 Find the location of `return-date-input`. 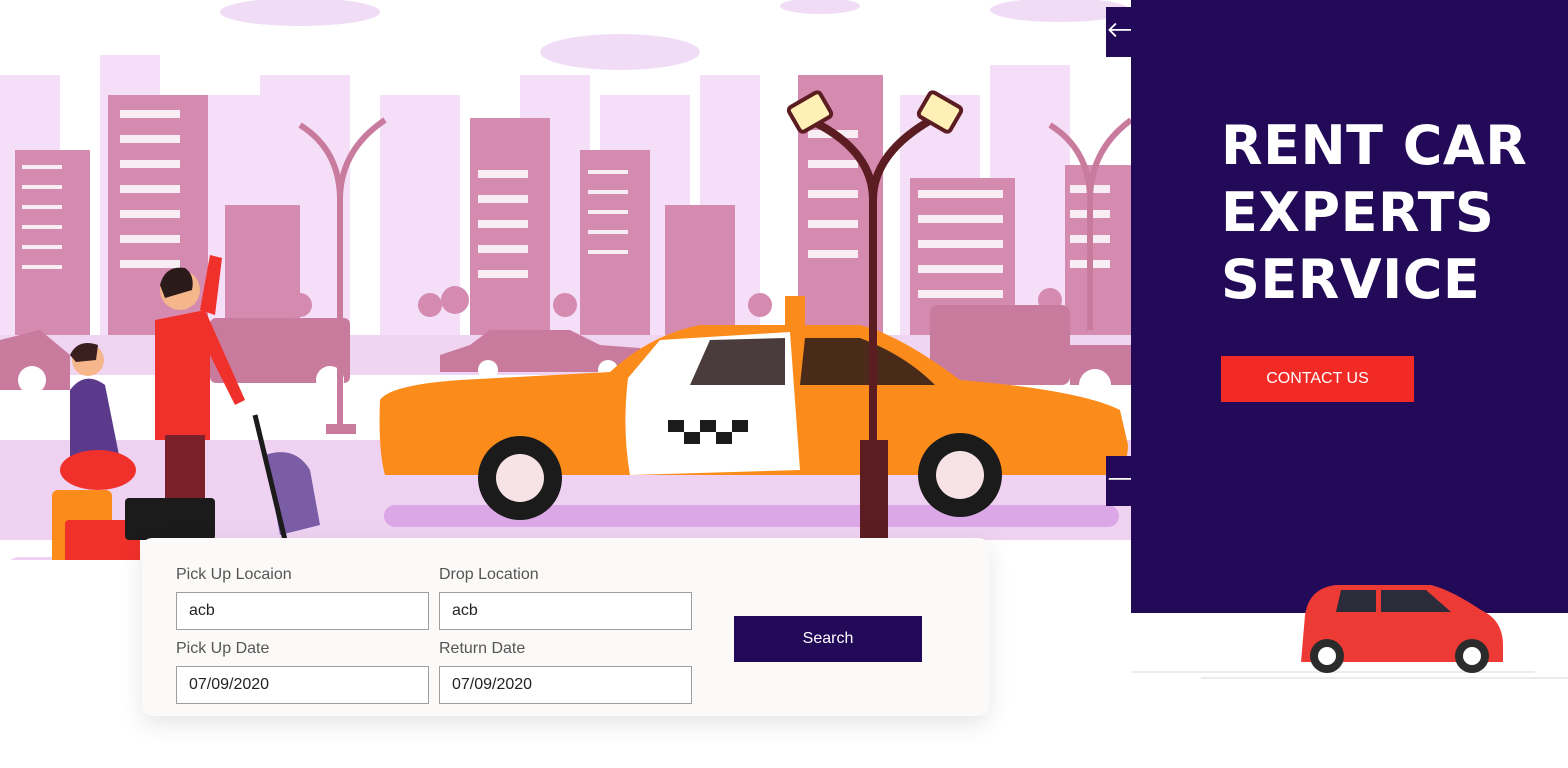

return-date-input is located at coordinates (565, 685).